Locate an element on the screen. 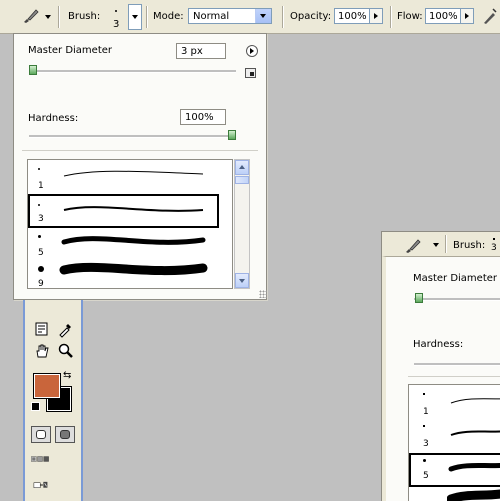 This screenshot has width=500, height=501. mode-value: Normal is located at coordinates (211, 16).